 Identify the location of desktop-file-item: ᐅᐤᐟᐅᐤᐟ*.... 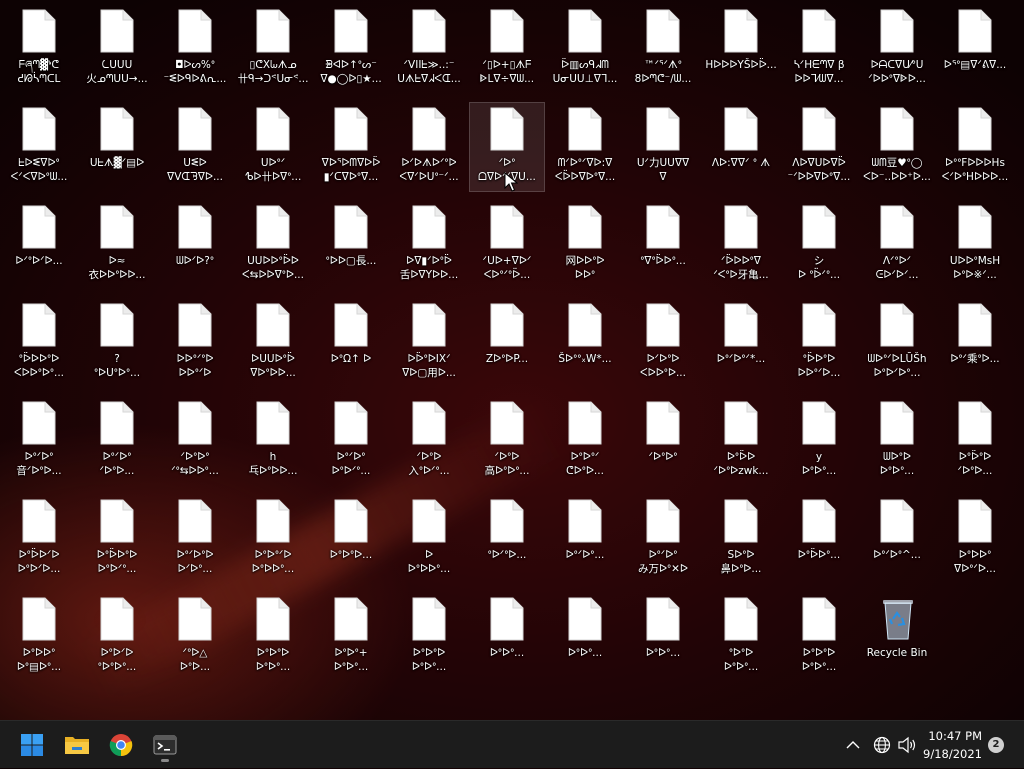
(741, 343).